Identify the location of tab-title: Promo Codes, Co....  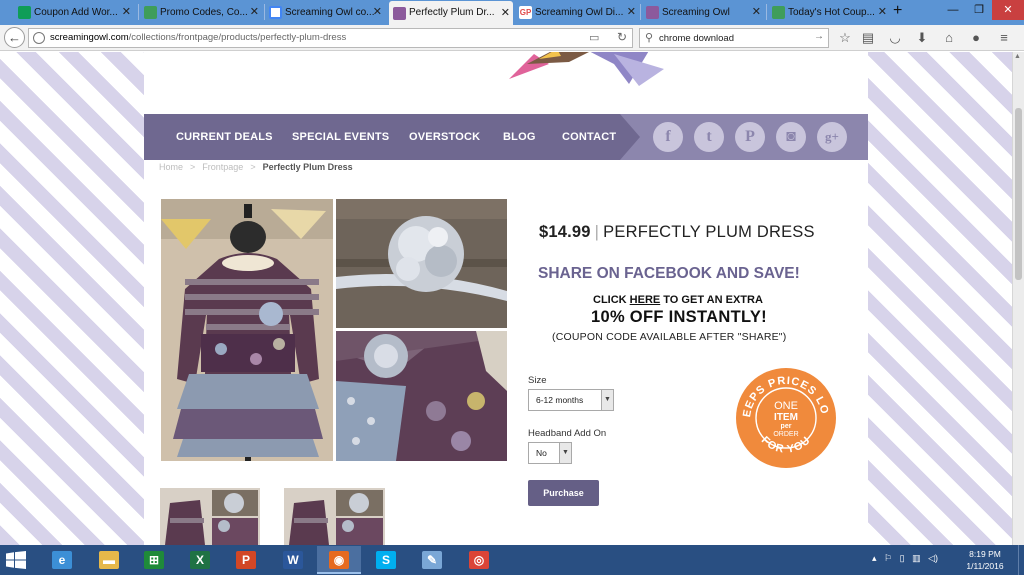
(204, 12).